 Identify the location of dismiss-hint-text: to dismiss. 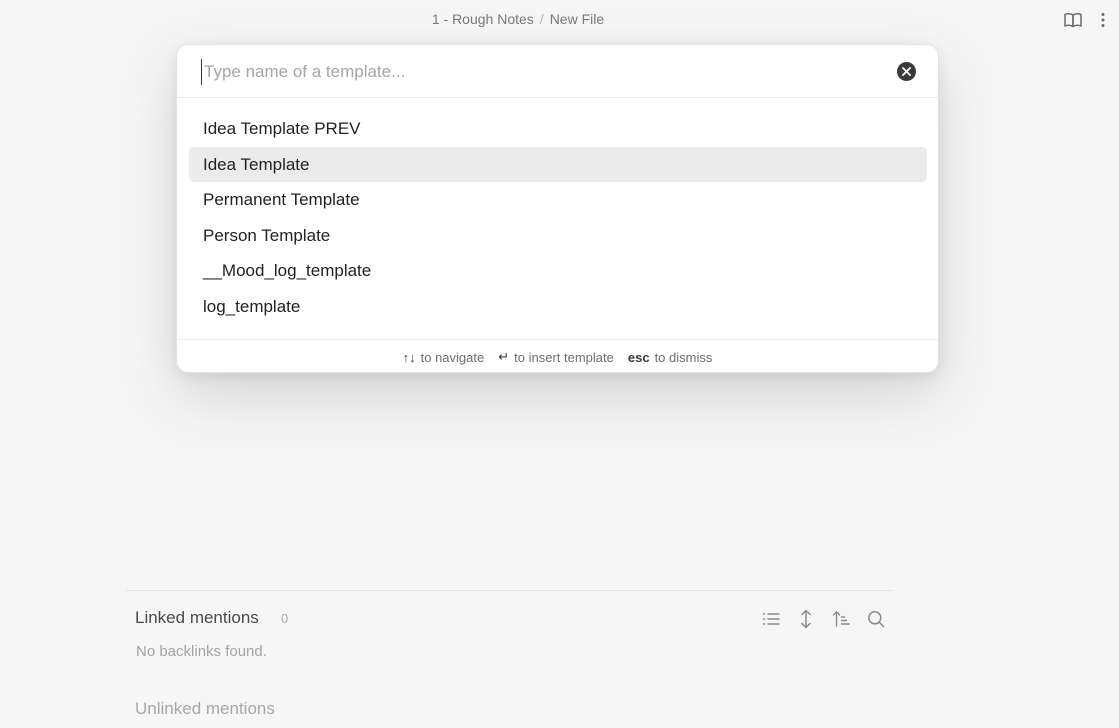
(683, 357).